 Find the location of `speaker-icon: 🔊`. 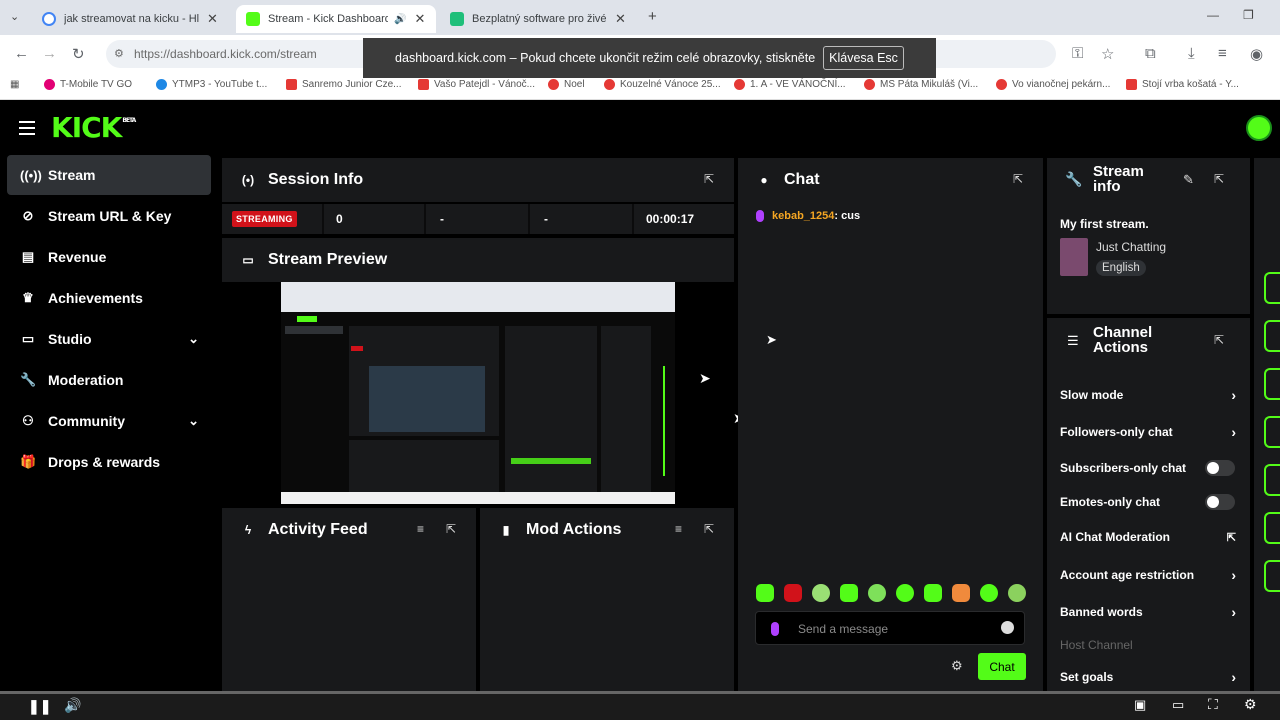

speaker-icon: 🔊 is located at coordinates (400, 19).